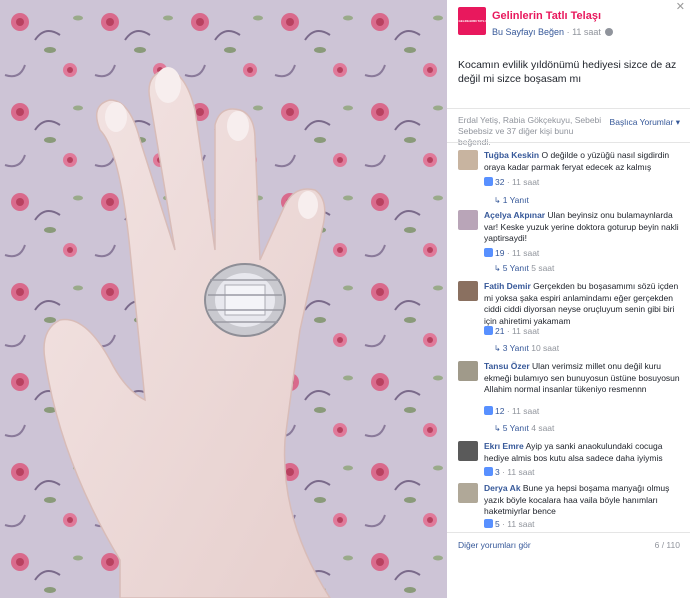 This screenshot has width=690, height=598. What do you see at coordinates (502, 488) in the screenshot?
I see `commenter-name: Derya Ak` at bounding box center [502, 488].